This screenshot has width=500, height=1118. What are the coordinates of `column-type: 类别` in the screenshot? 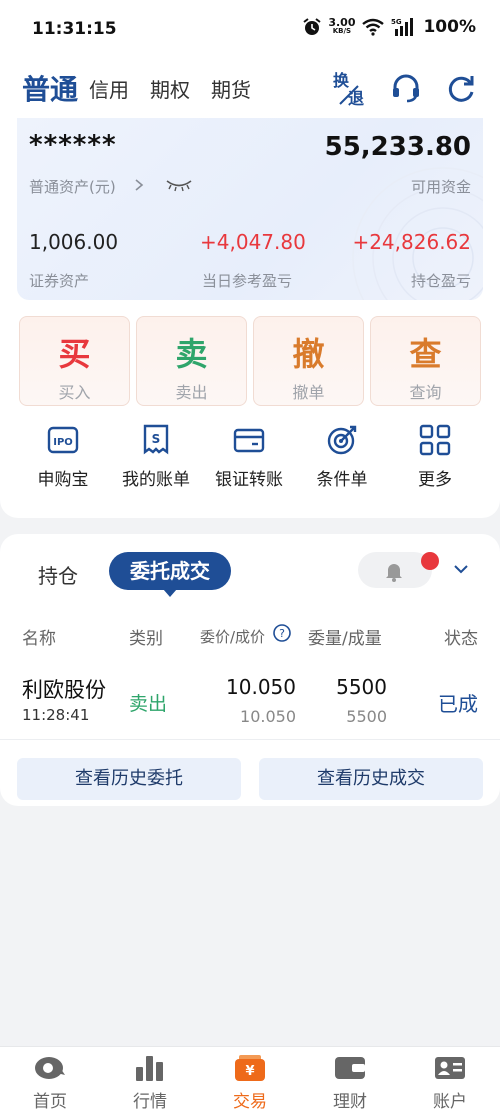 It's located at (146, 639).